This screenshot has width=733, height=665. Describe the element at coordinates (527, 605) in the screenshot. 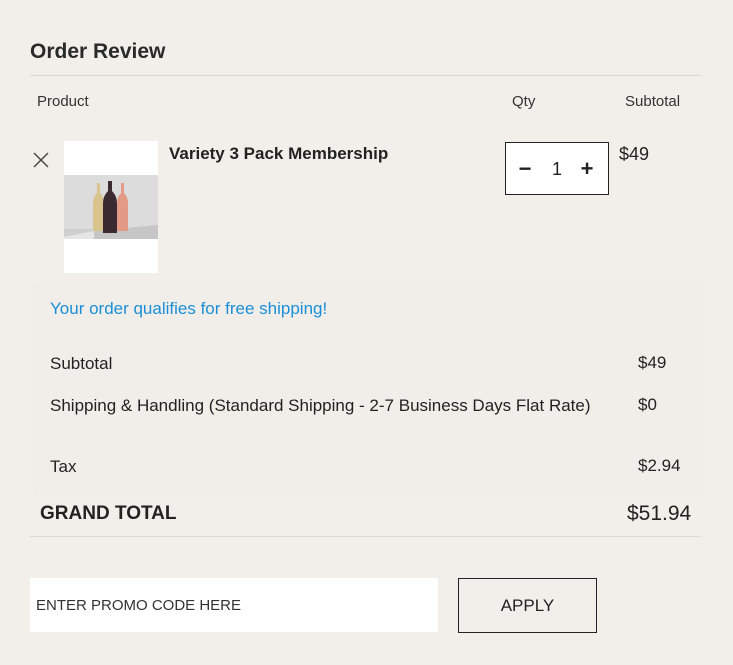

I see `apply-promo-button: APPLY` at that location.